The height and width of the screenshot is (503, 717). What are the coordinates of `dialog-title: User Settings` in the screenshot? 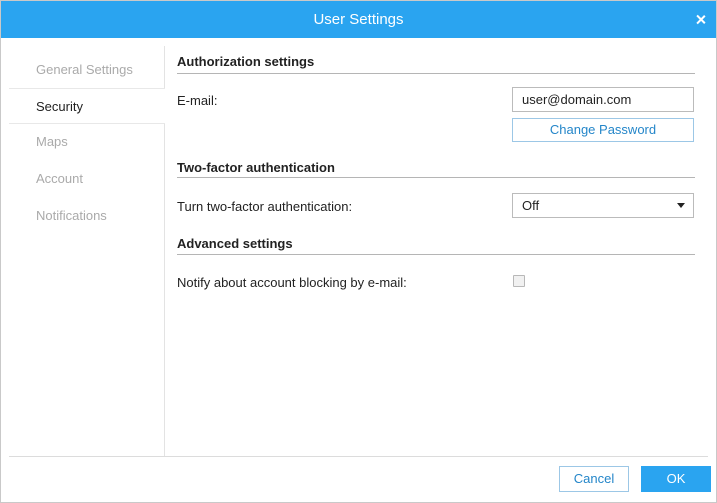 It's located at (358, 19).